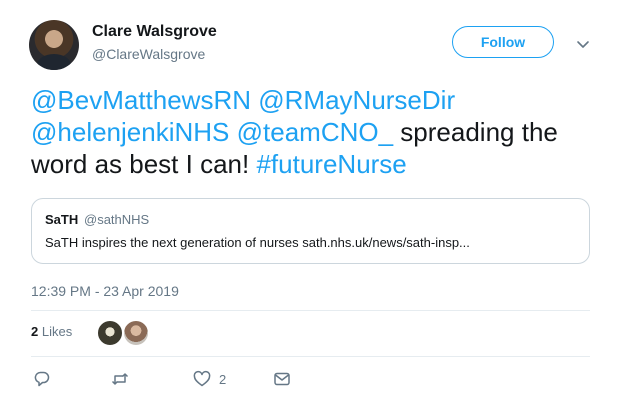  I want to click on avatar-shirt, so click(54, 62).